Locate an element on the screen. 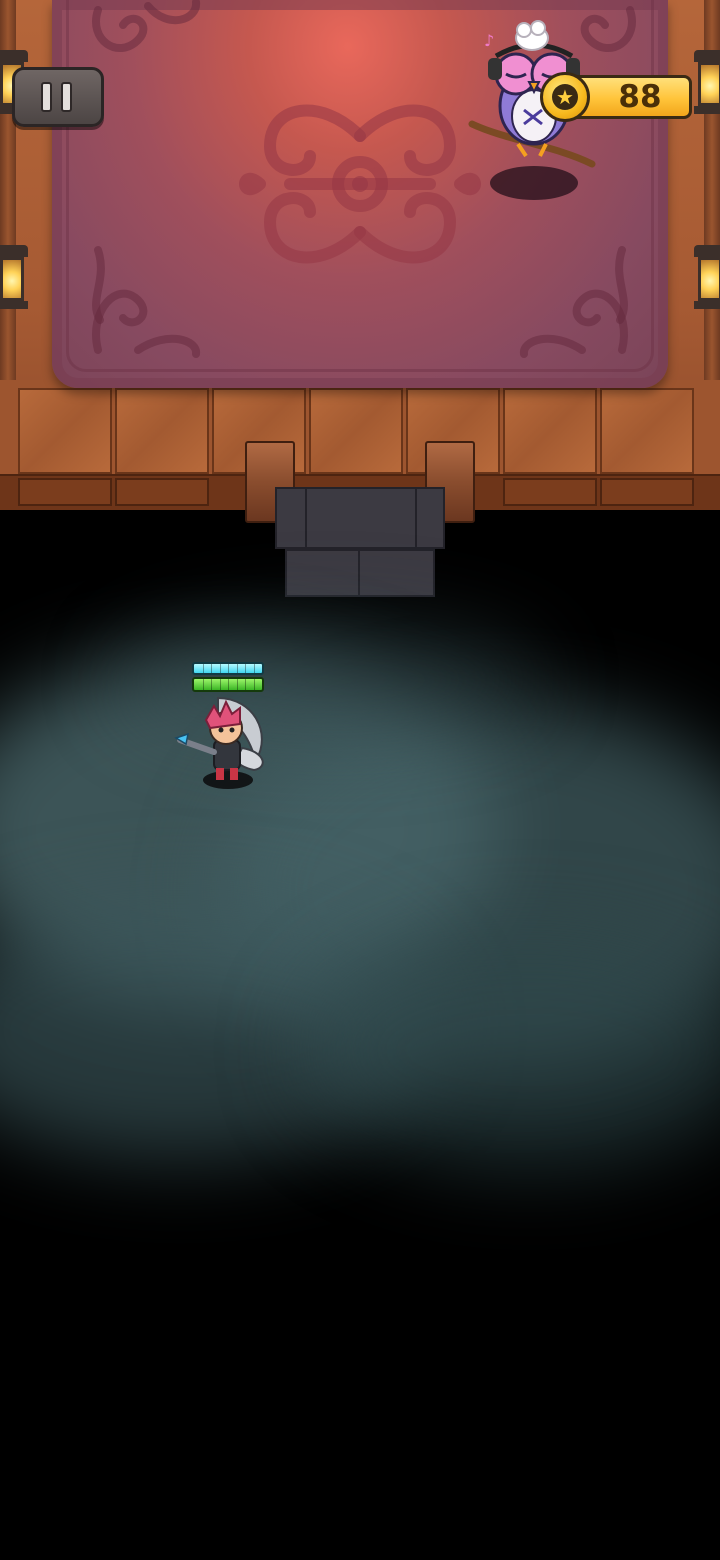 The width and height of the screenshot is (720, 1560). health-bar is located at coordinates (228, 684).